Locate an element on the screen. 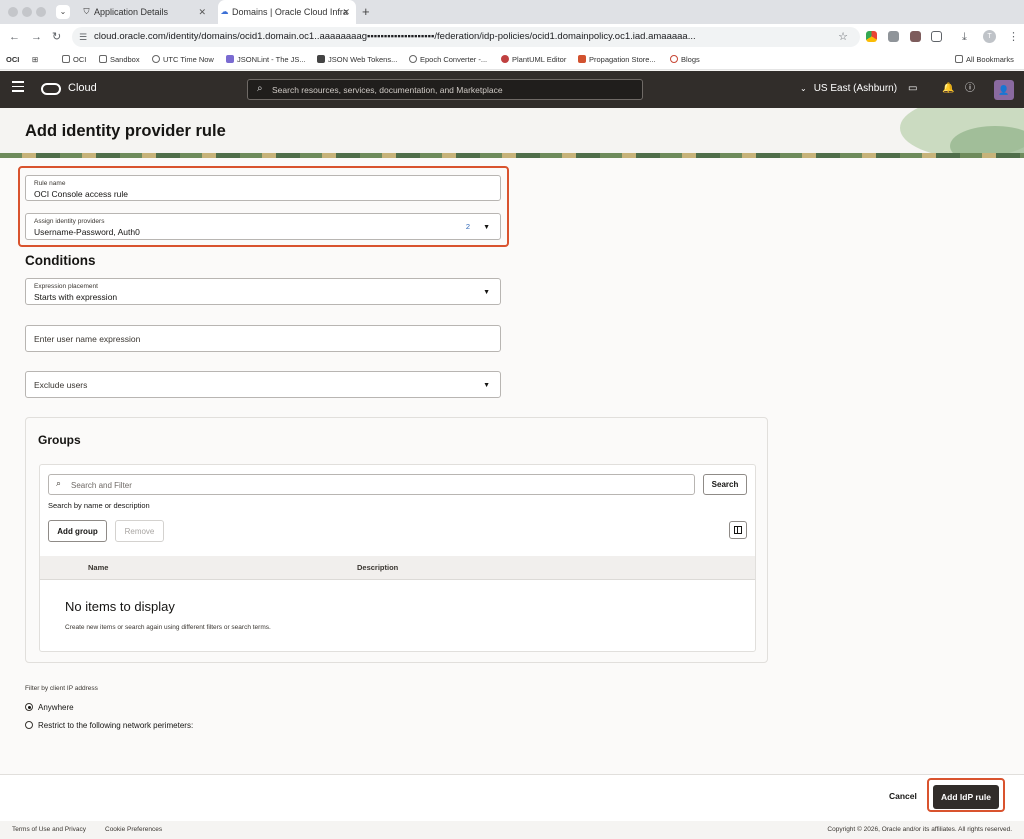  chevron-down-icon: ⌄ is located at coordinates (803, 88).